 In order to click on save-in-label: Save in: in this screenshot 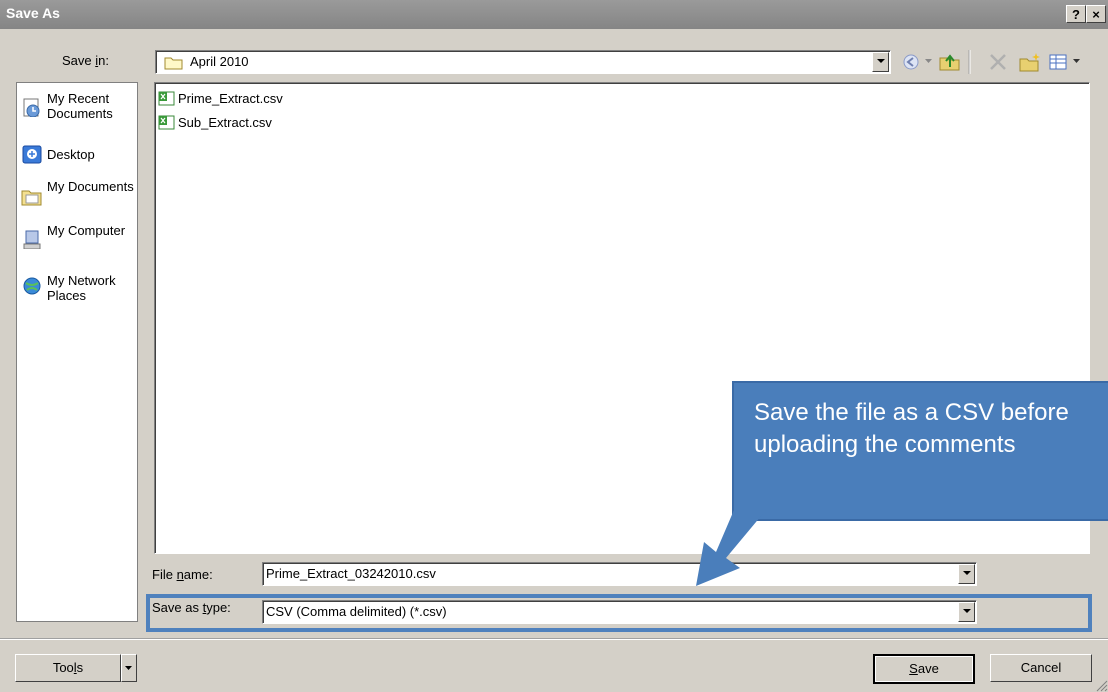, I will do `click(85, 60)`.